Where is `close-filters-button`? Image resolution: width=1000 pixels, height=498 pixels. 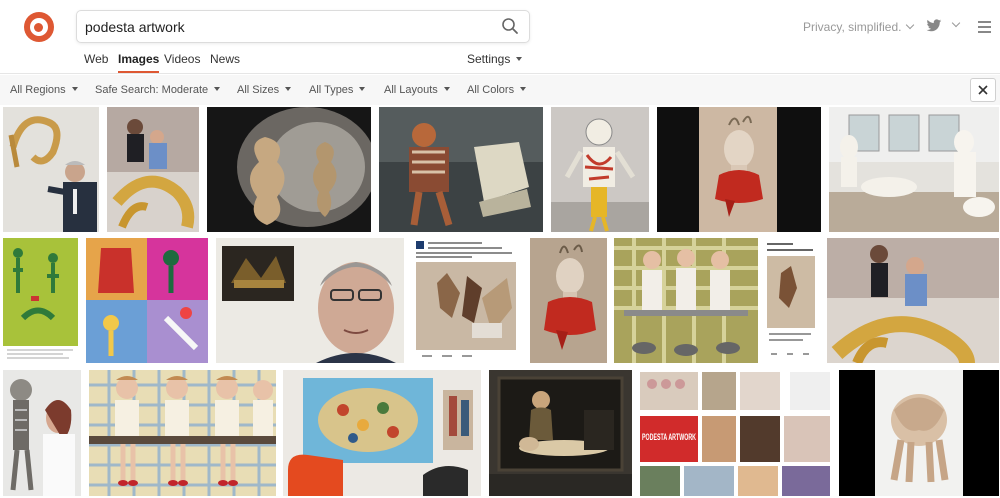 close-filters-button is located at coordinates (983, 90).